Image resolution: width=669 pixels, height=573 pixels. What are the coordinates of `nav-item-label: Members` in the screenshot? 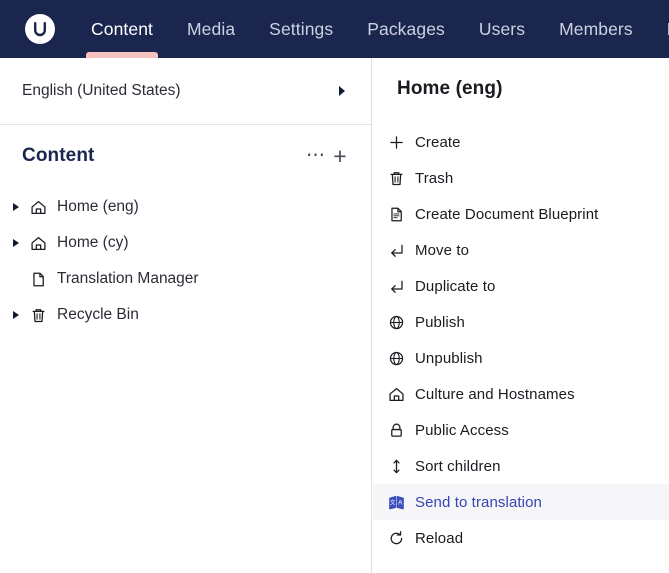 It's located at (596, 28).